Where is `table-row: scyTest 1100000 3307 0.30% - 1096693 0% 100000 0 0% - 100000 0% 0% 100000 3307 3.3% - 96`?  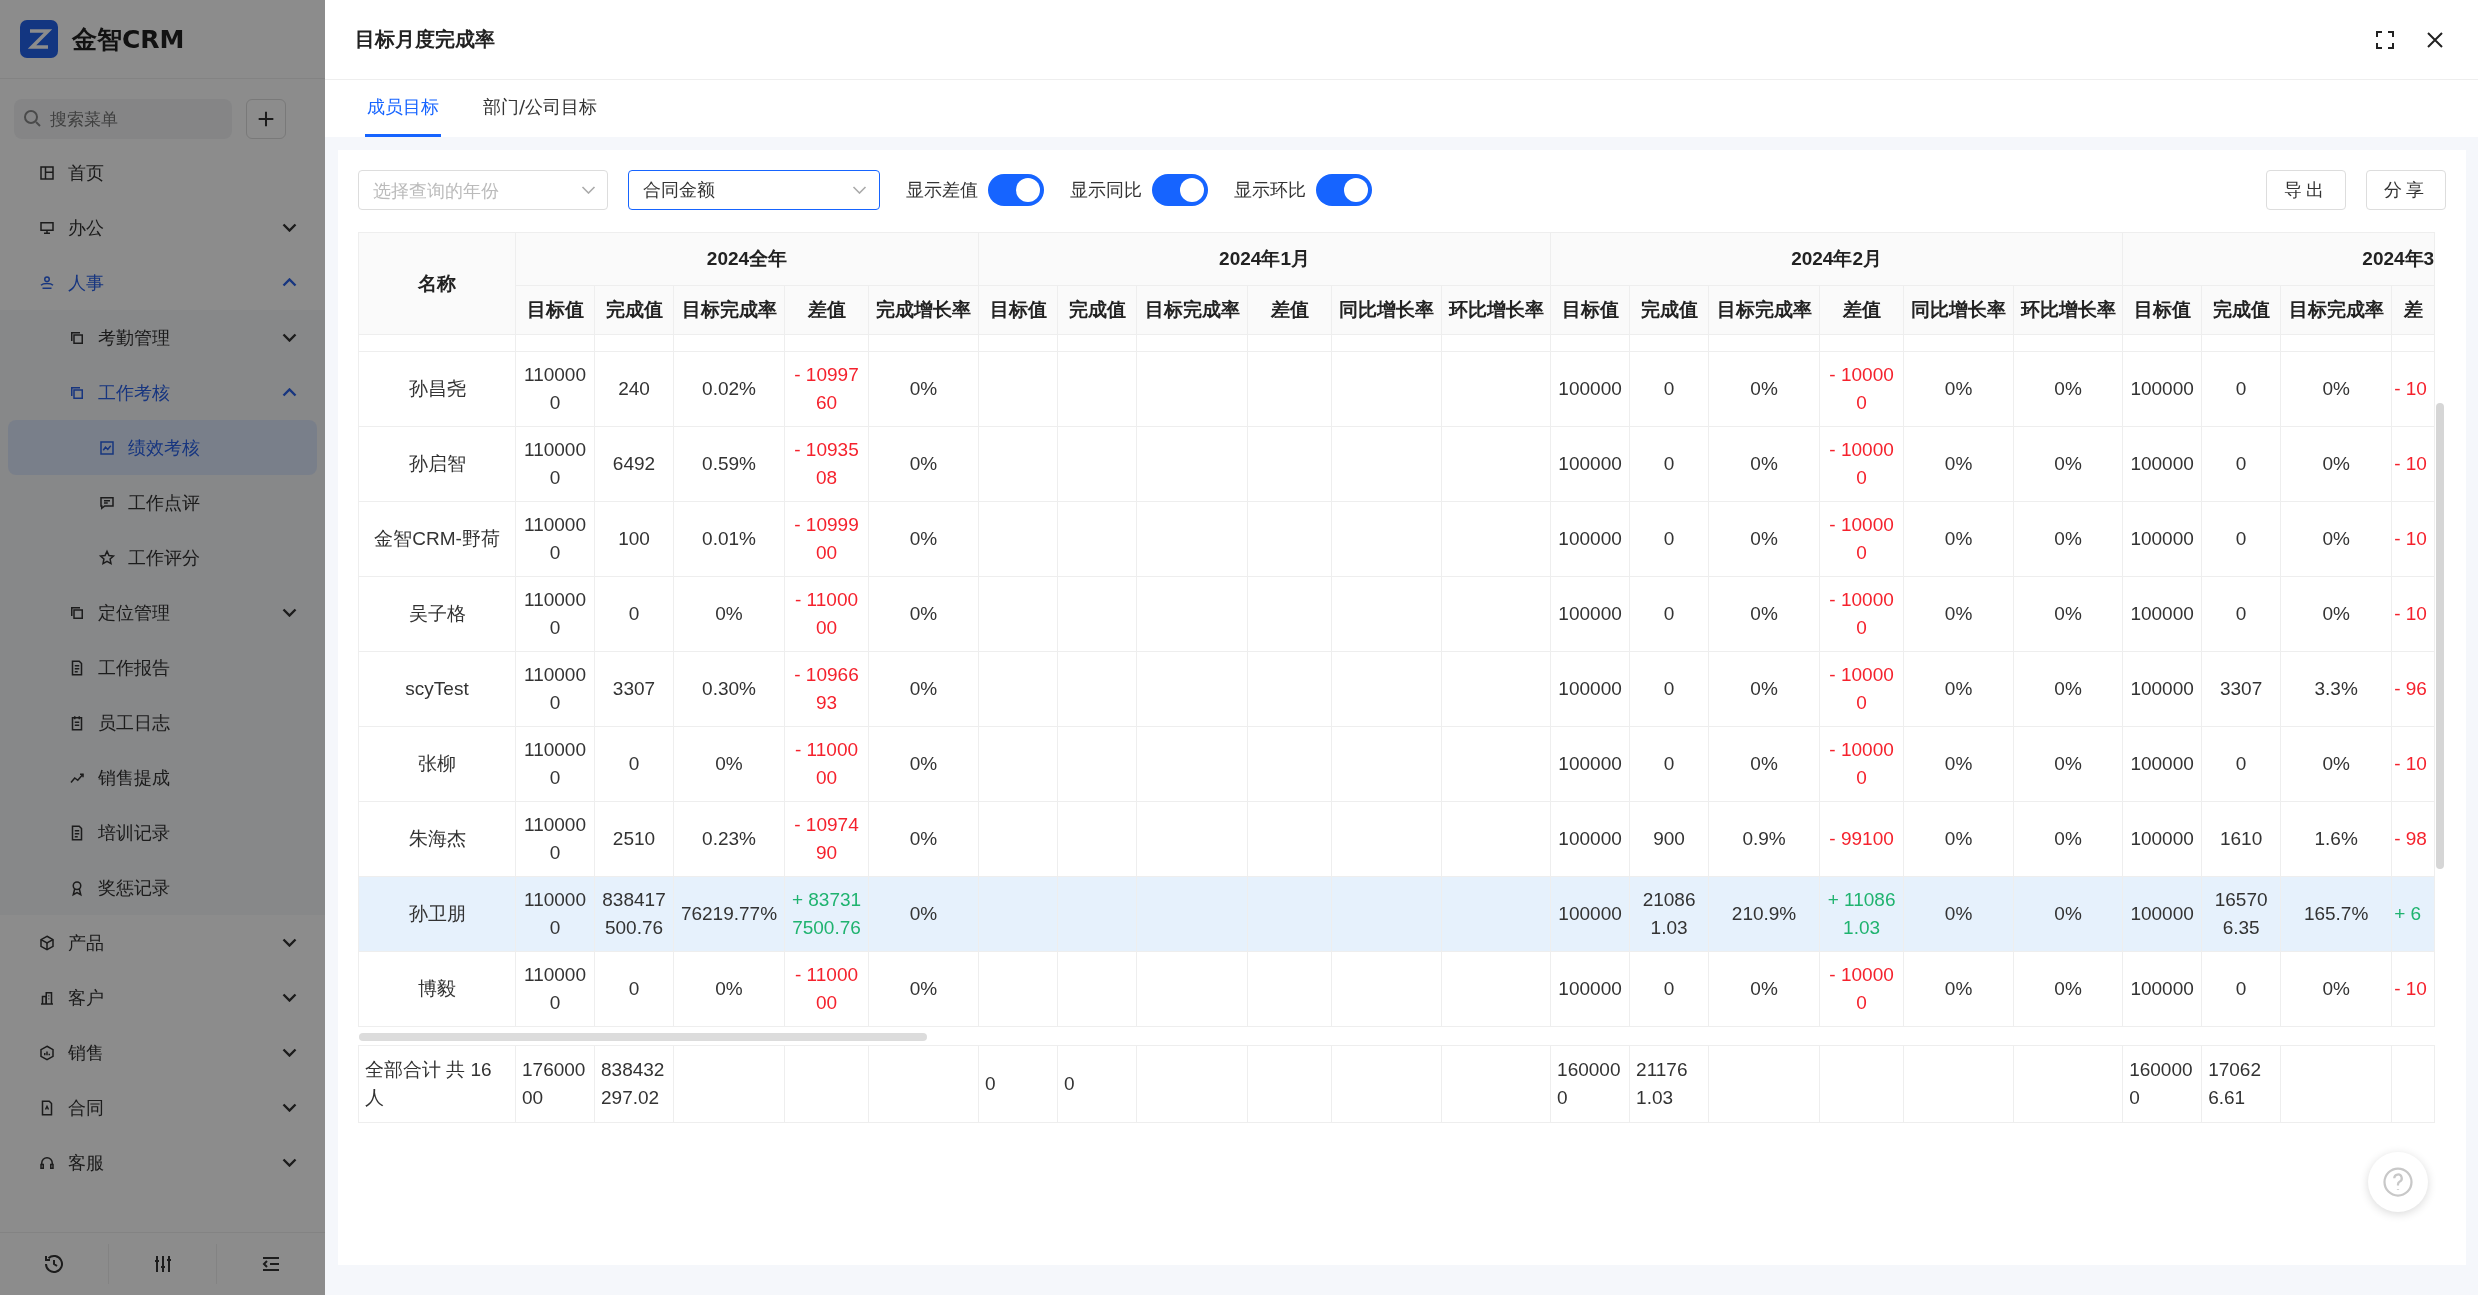
table-row: scyTest 1100000 3307 0.30% - 1096693 0% 100000 0 0% - 100000 0% 0% 100000 3307 3.3% - 96 is located at coordinates (1396, 689).